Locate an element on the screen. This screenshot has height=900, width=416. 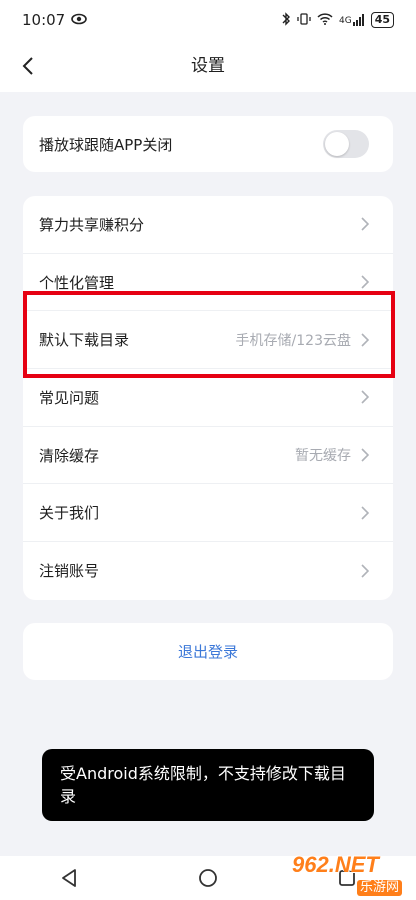
watermark-logo: 962.NET 乐游网 is located at coordinates (345, 874).